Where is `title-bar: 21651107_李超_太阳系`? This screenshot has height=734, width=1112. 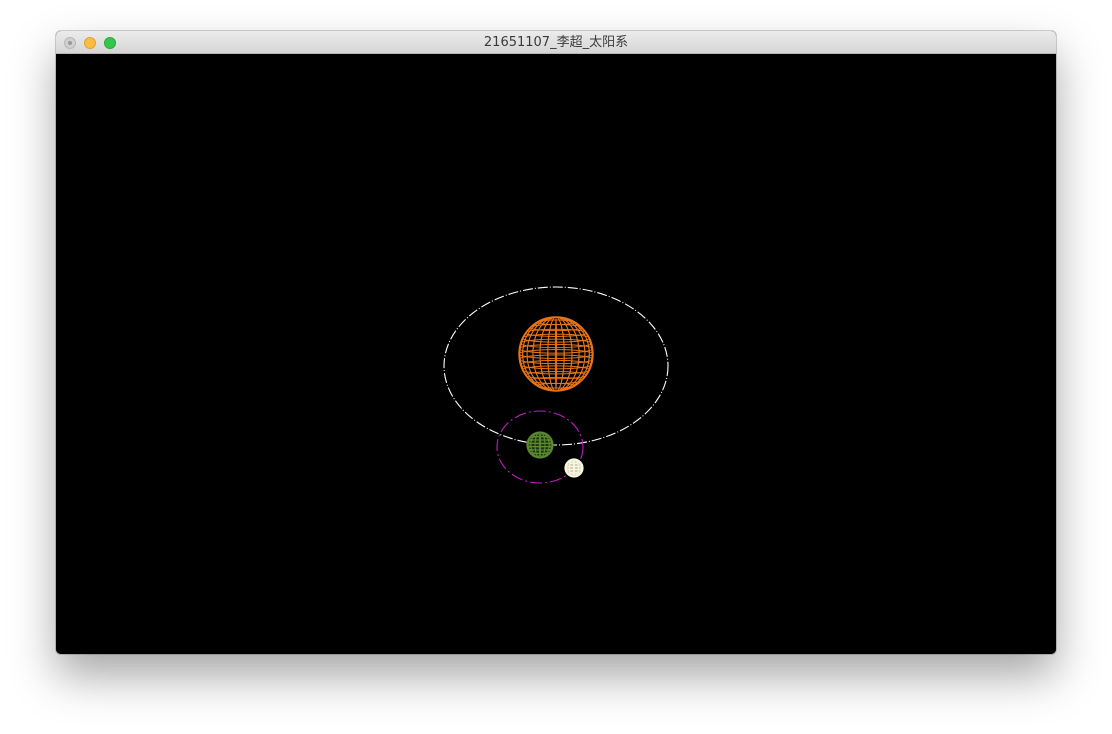 title-bar: 21651107_李超_太阳系 is located at coordinates (556, 42).